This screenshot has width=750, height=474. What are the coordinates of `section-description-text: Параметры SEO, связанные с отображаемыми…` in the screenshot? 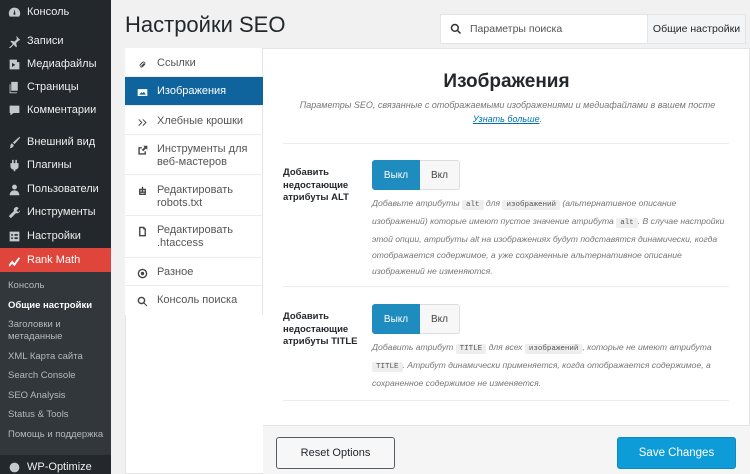 It's located at (507, 105).